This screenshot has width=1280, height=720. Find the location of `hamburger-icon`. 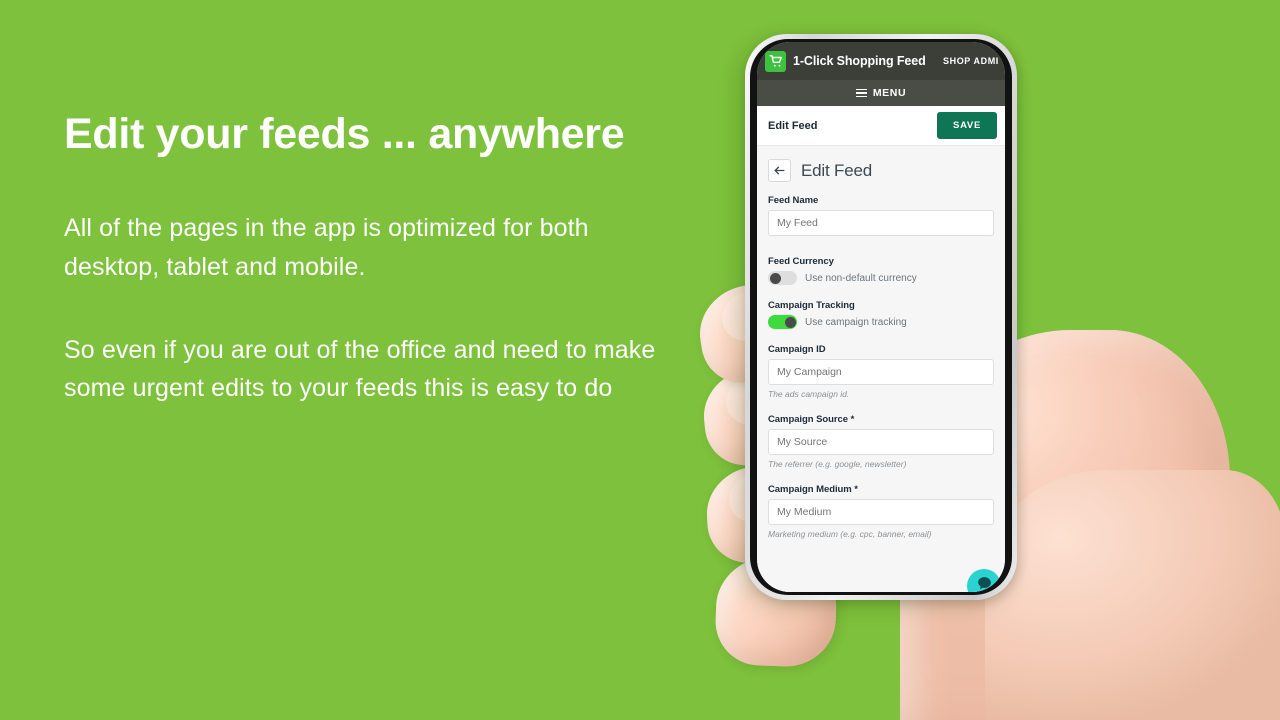

hamburger-icon is located at coordinates (861, 93).